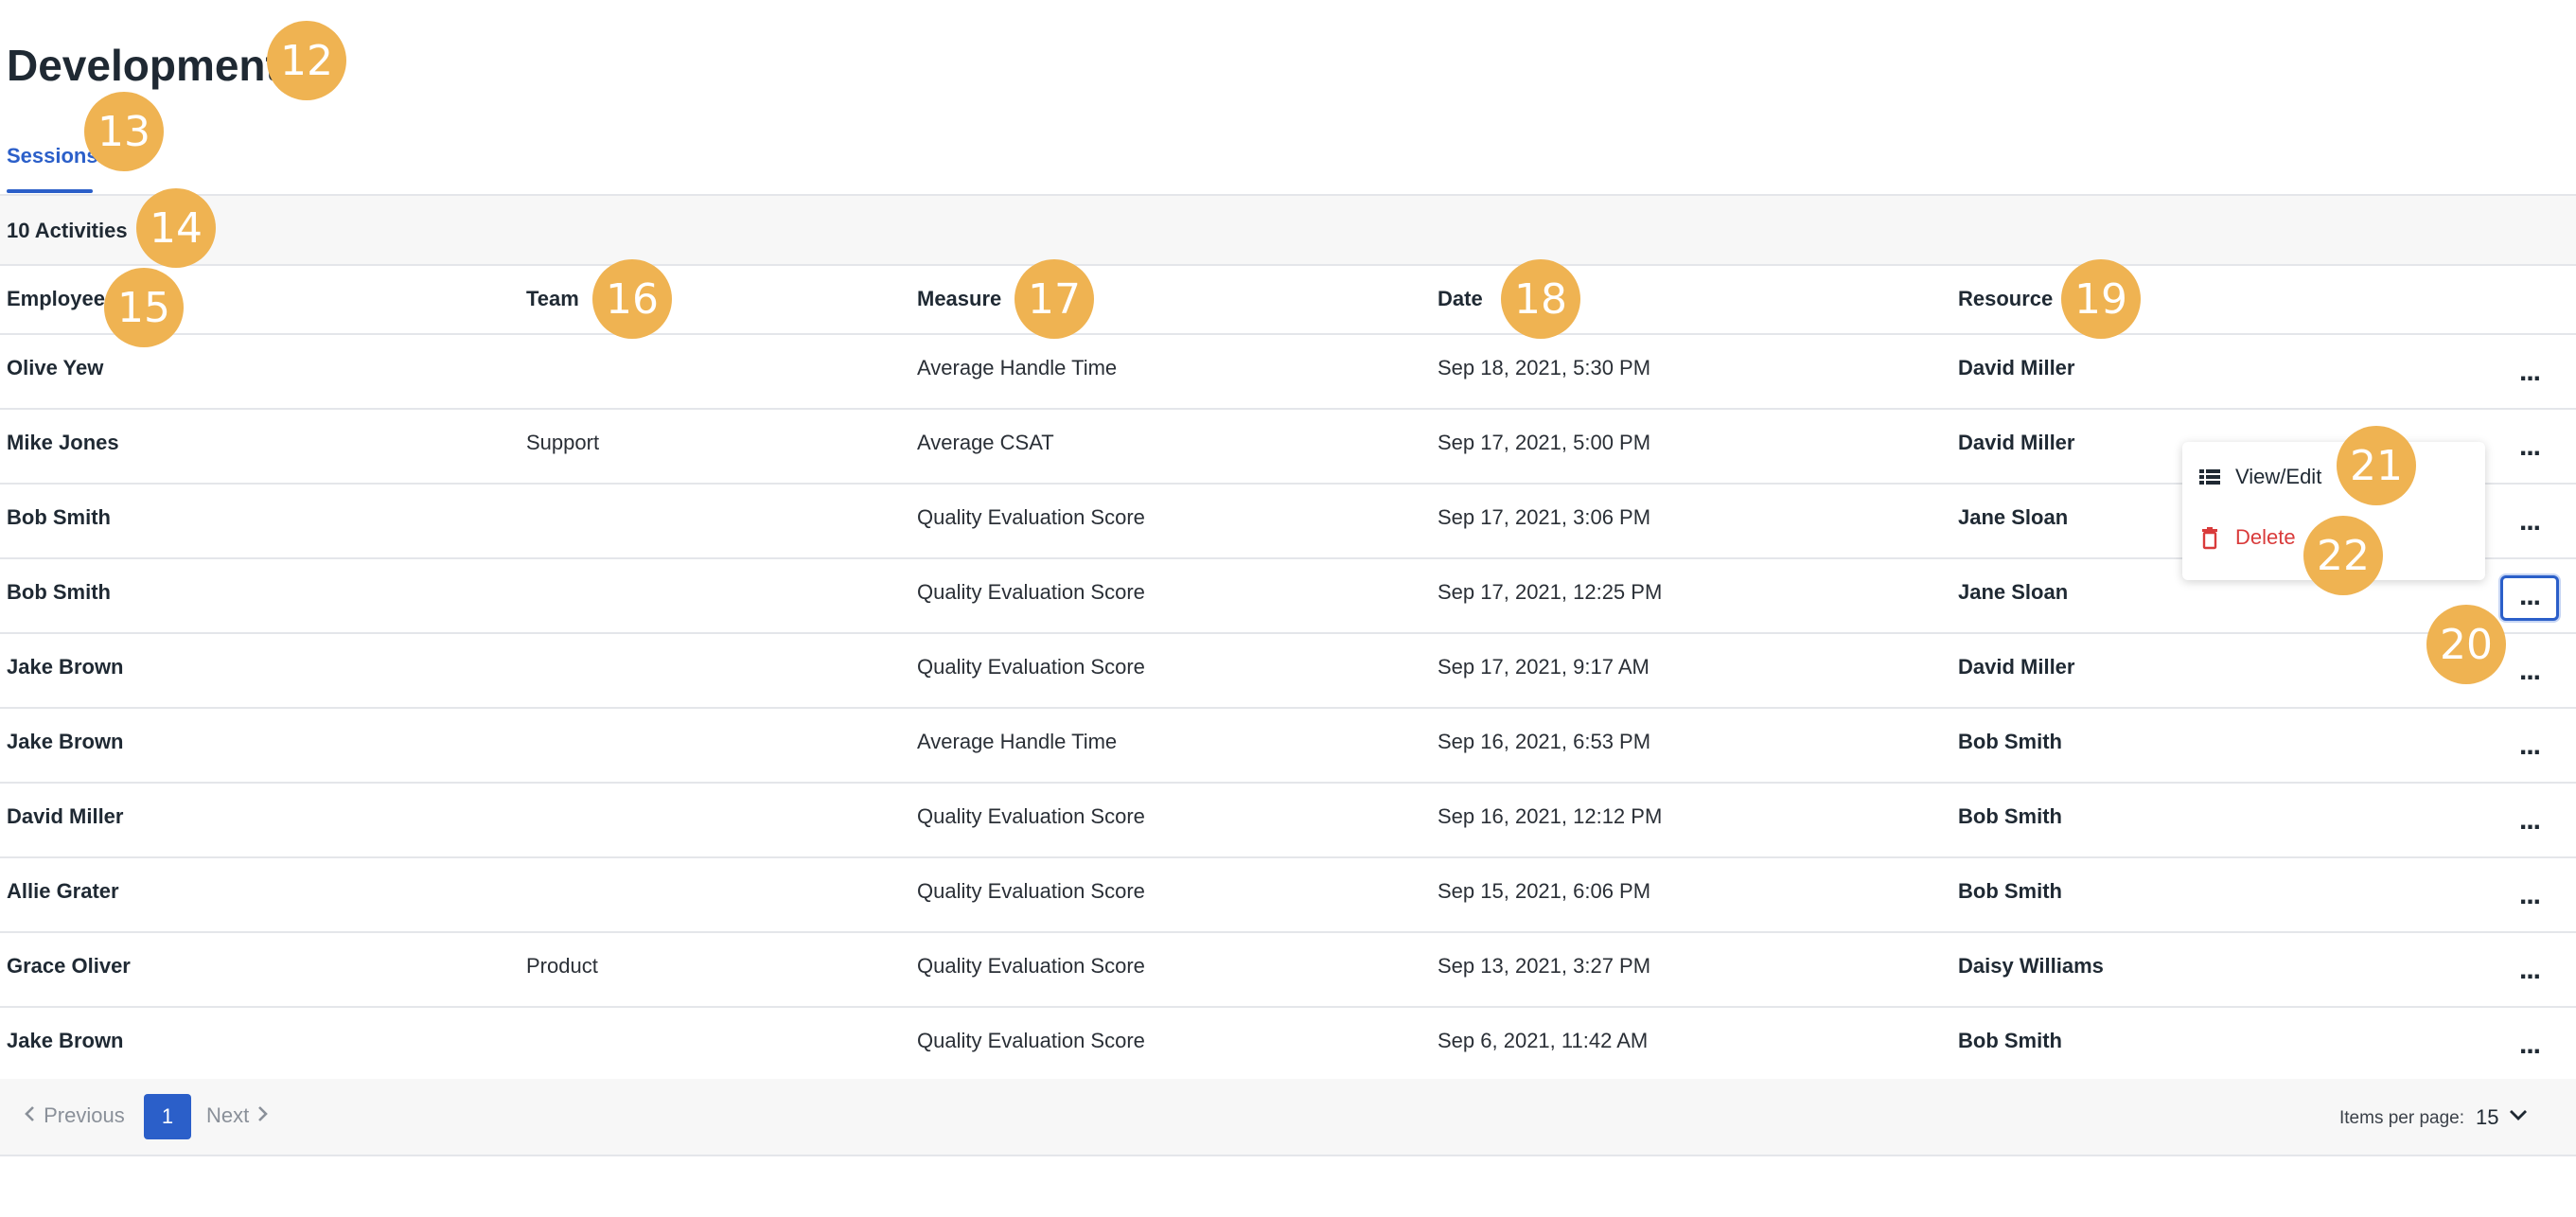 The image size is (2576, 1217). I want to click on chevron-right-icon, so click(262, 1116).